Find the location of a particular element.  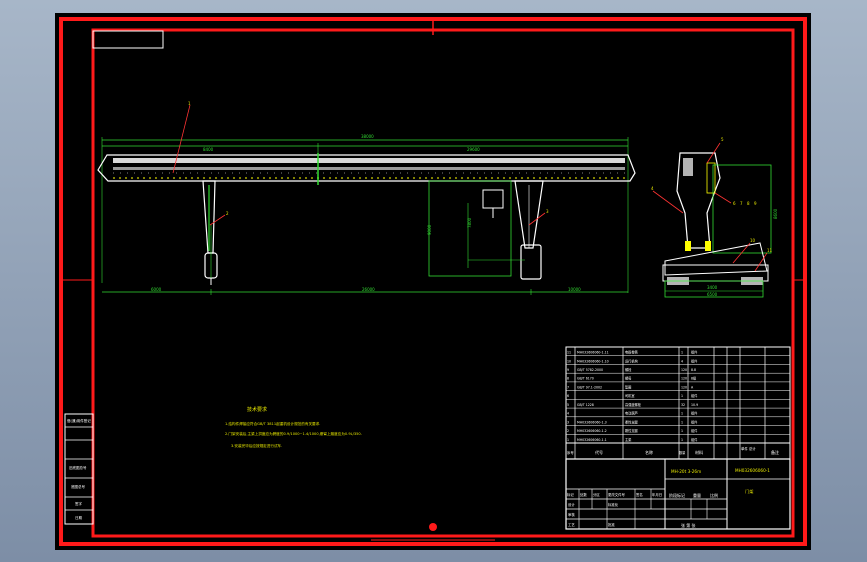

bom-cell-no: 4 is located at coordinates (568, 414).